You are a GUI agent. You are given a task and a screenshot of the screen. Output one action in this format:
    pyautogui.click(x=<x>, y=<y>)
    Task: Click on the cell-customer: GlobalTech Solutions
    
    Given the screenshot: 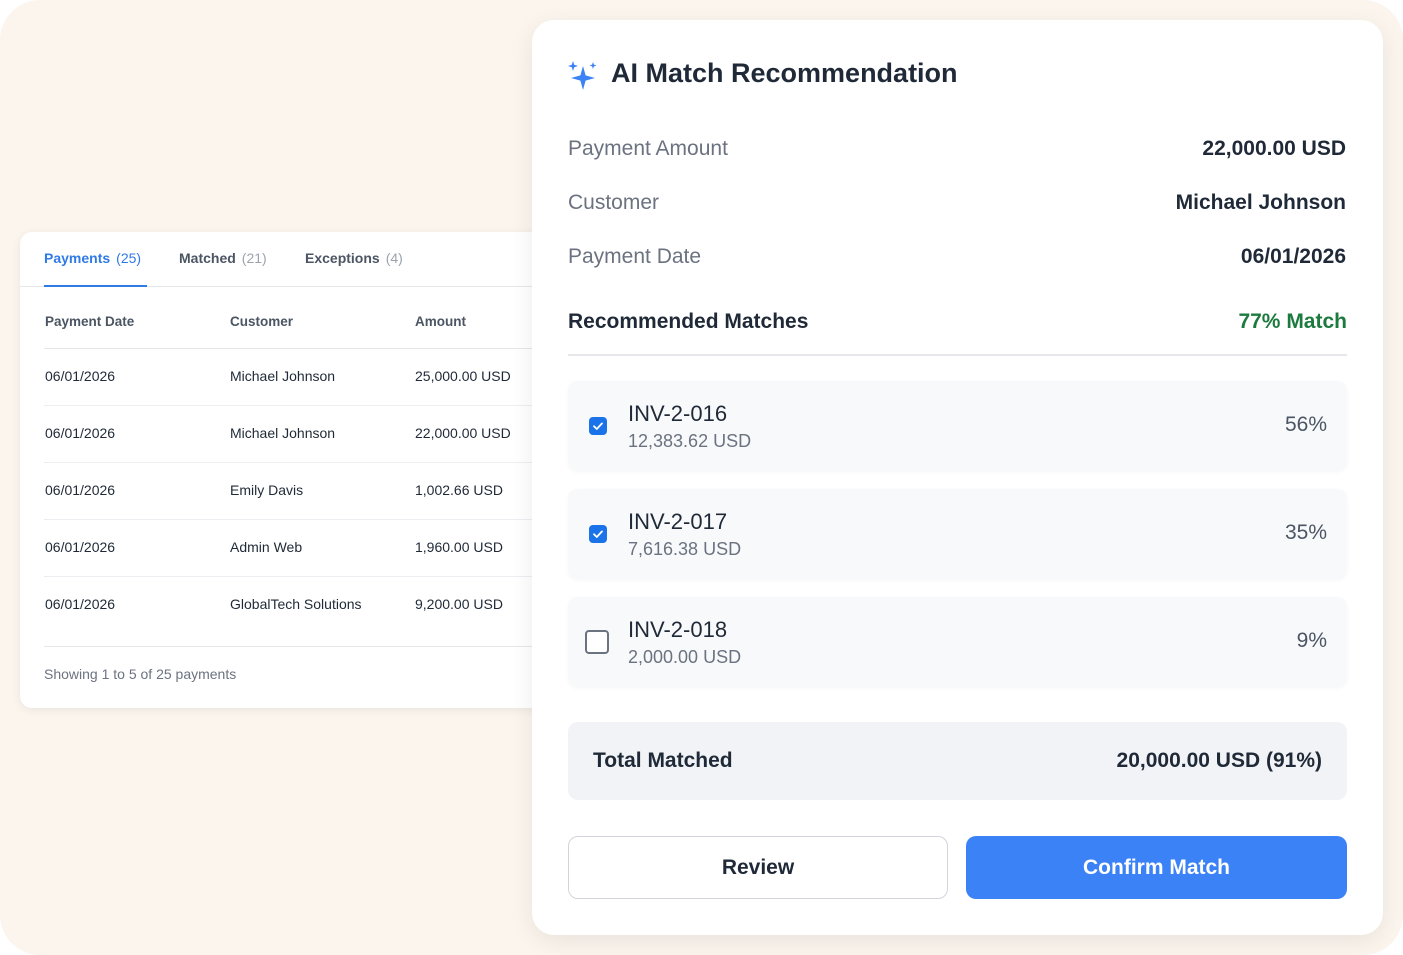 What is the action you would take?
    pyautogui.click(x=296, y=604)
    